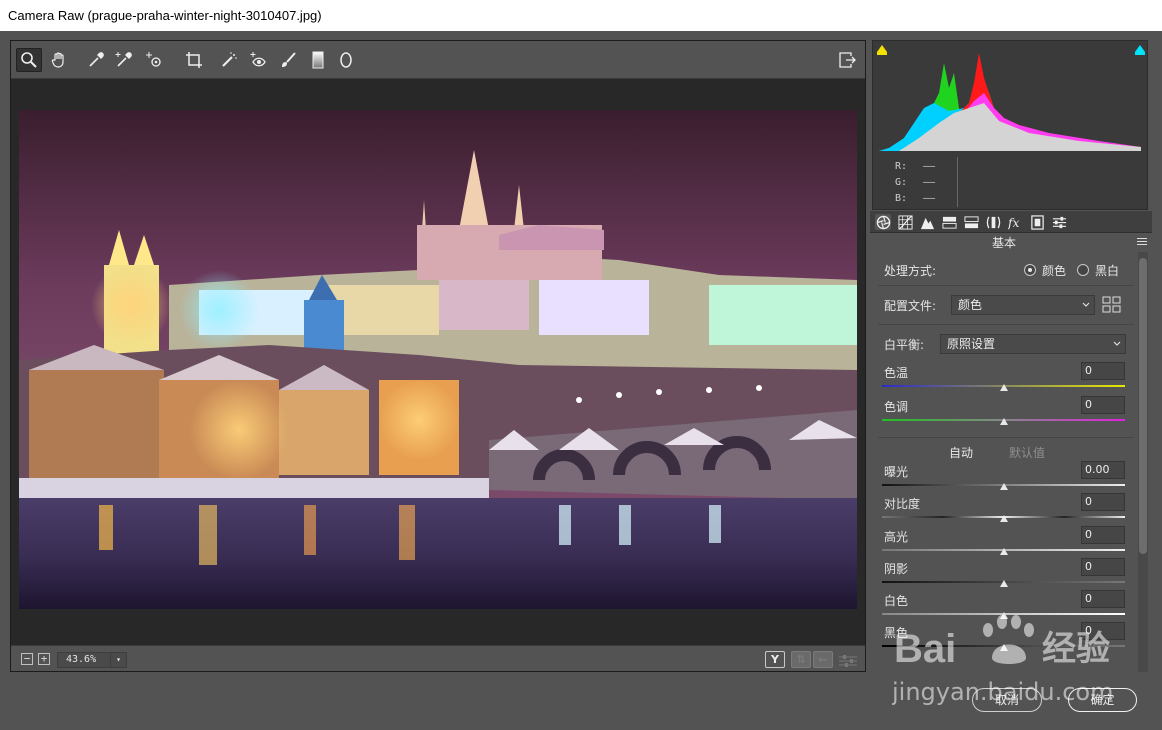  I want to click on divider, so click(1006, 285).